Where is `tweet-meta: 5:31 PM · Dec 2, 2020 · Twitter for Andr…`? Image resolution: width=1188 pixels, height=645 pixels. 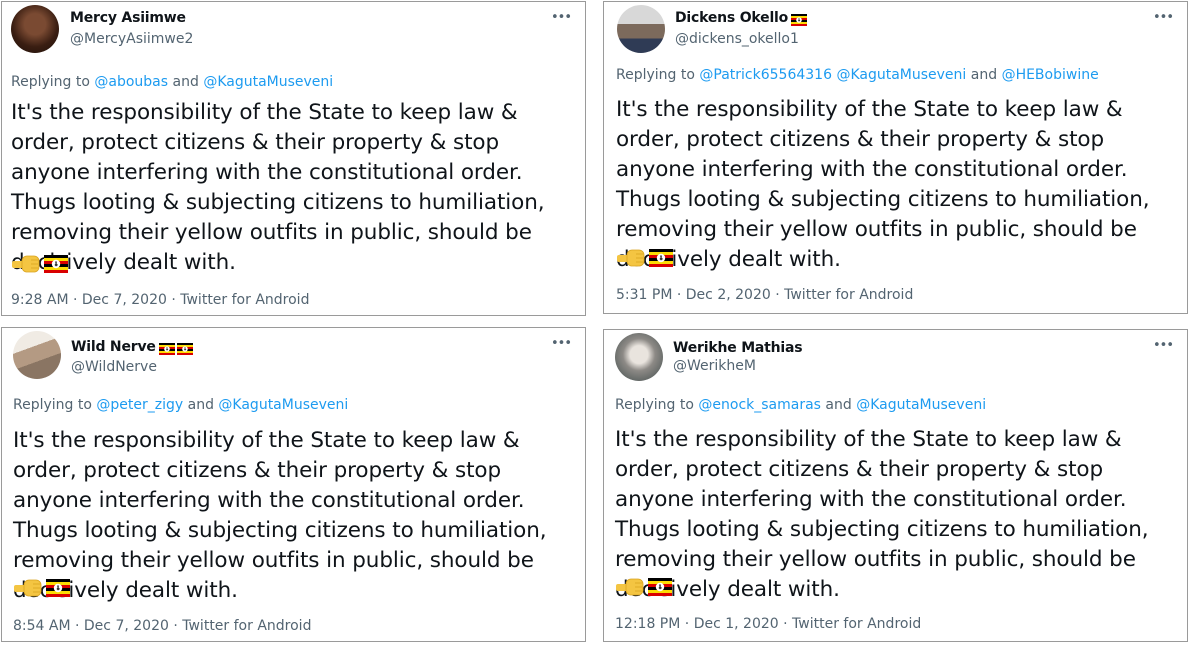 tweet-meta: 5:31 PM · Dec 2, 2020 · Twitter for Andr… is located at coordinates (764, 295).